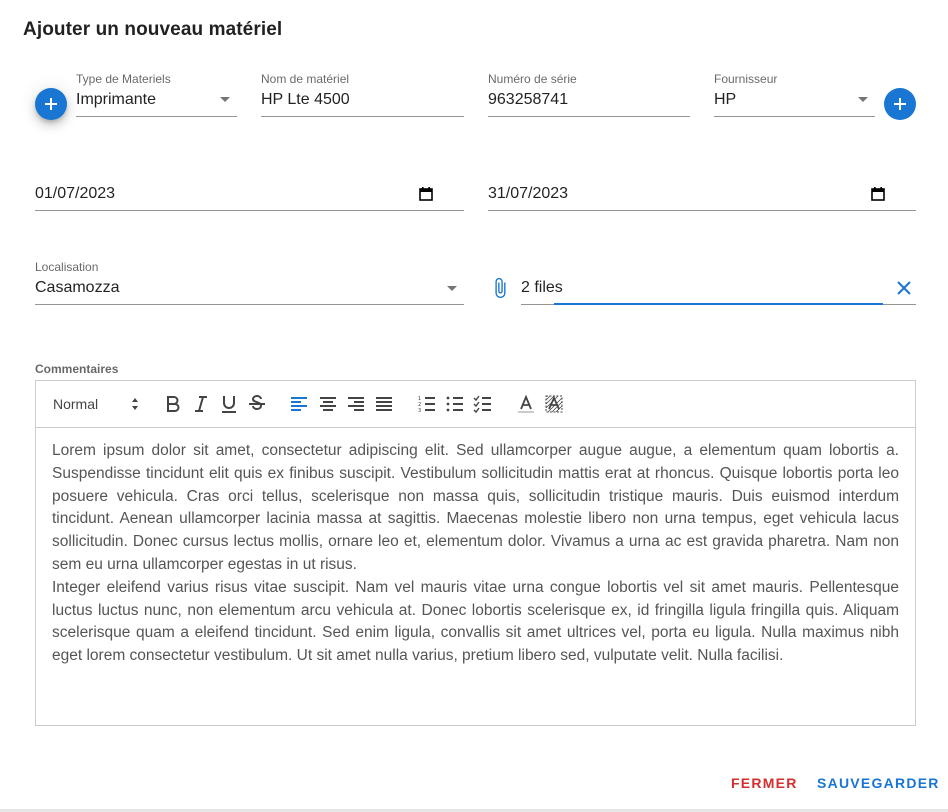  What do you see at coordinates (528, 99) in the screenshot?
I see `numero-serie-value: 963258741` at bounding box center [528, 99].